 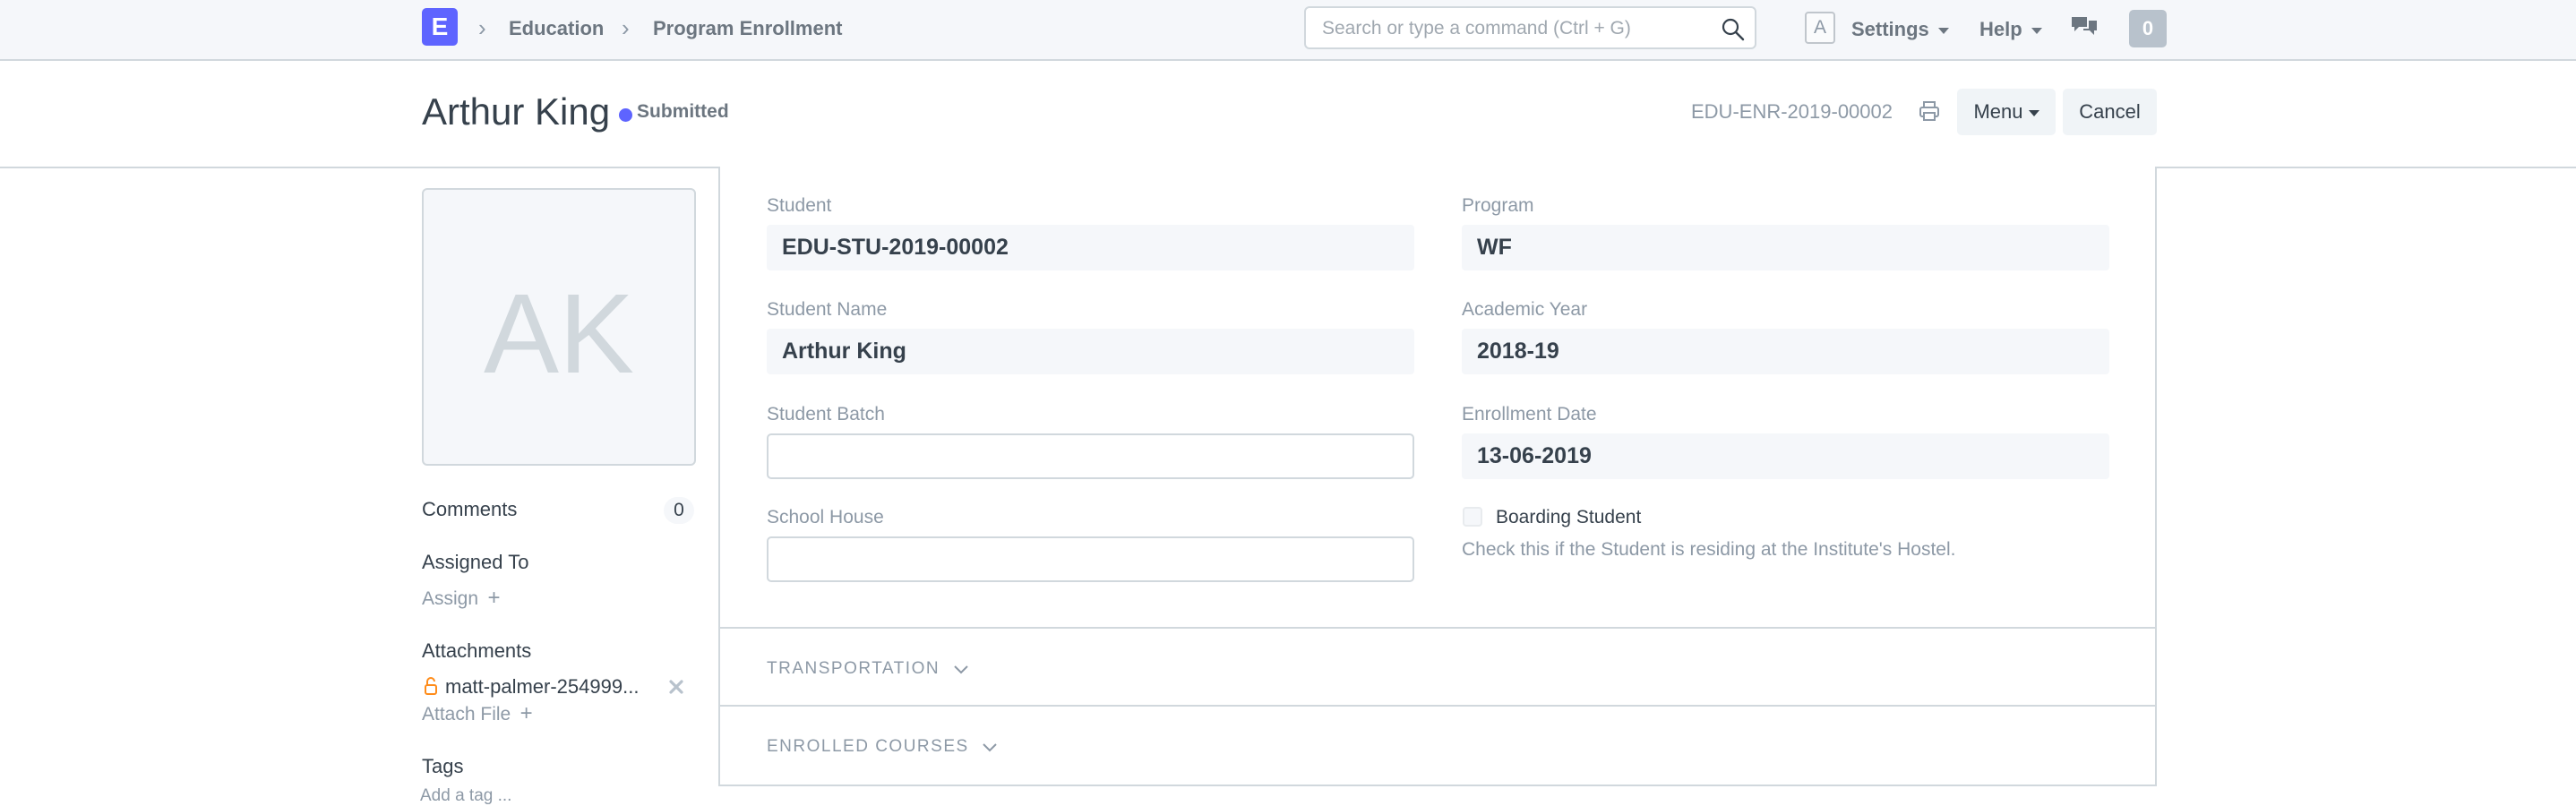 What do you see at coordinates (1998, 111) in the screenshot?
I see `menu-button-label: Menu` at bounding box center [1998, 111].